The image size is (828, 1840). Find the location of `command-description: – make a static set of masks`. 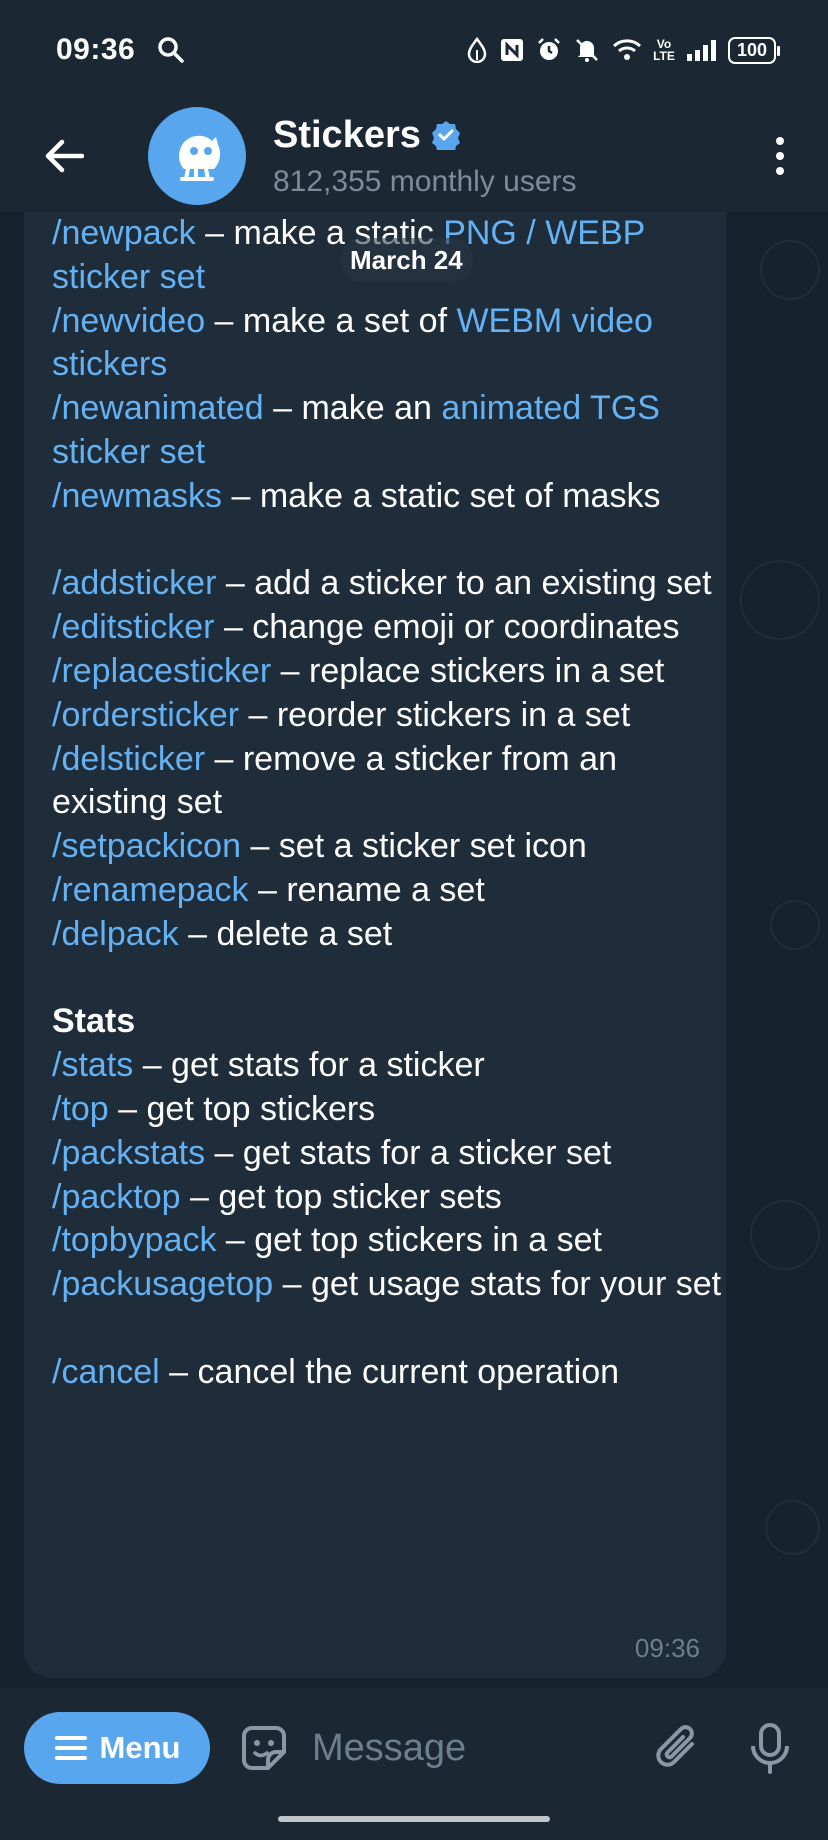

command-description: – make a static set of masks is located at coordinates (441, 495).